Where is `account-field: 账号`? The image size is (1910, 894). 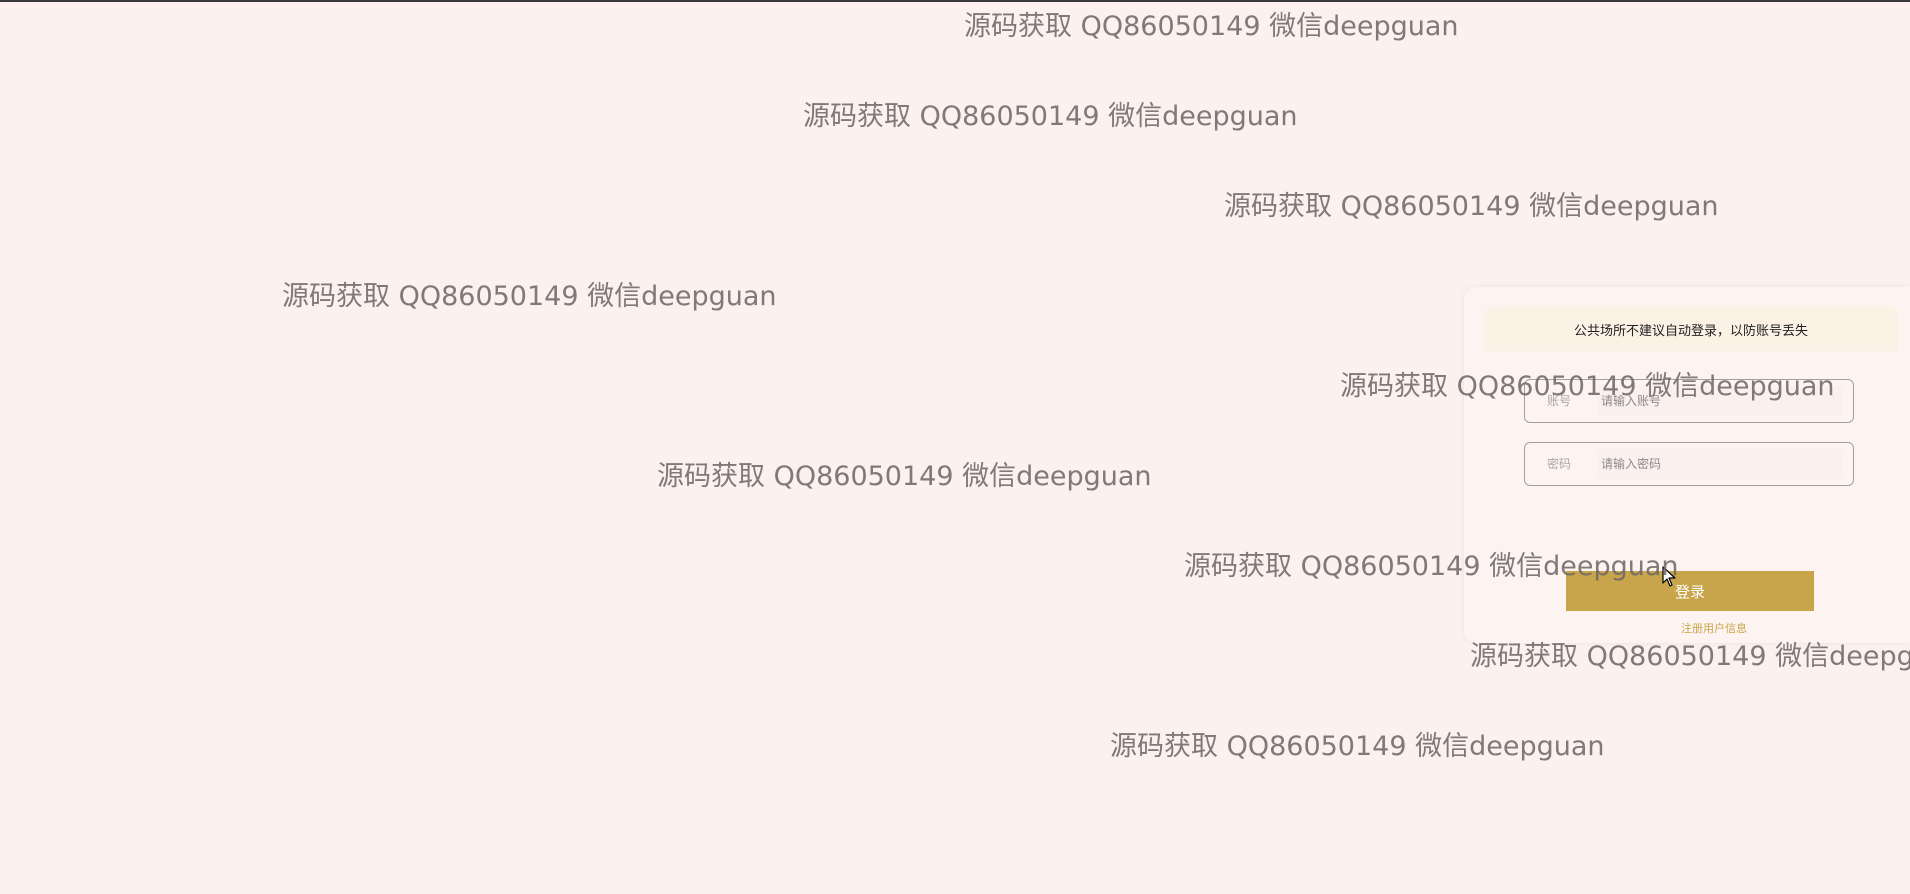 account-field: 账号 is located at coordinates (1689, 401).